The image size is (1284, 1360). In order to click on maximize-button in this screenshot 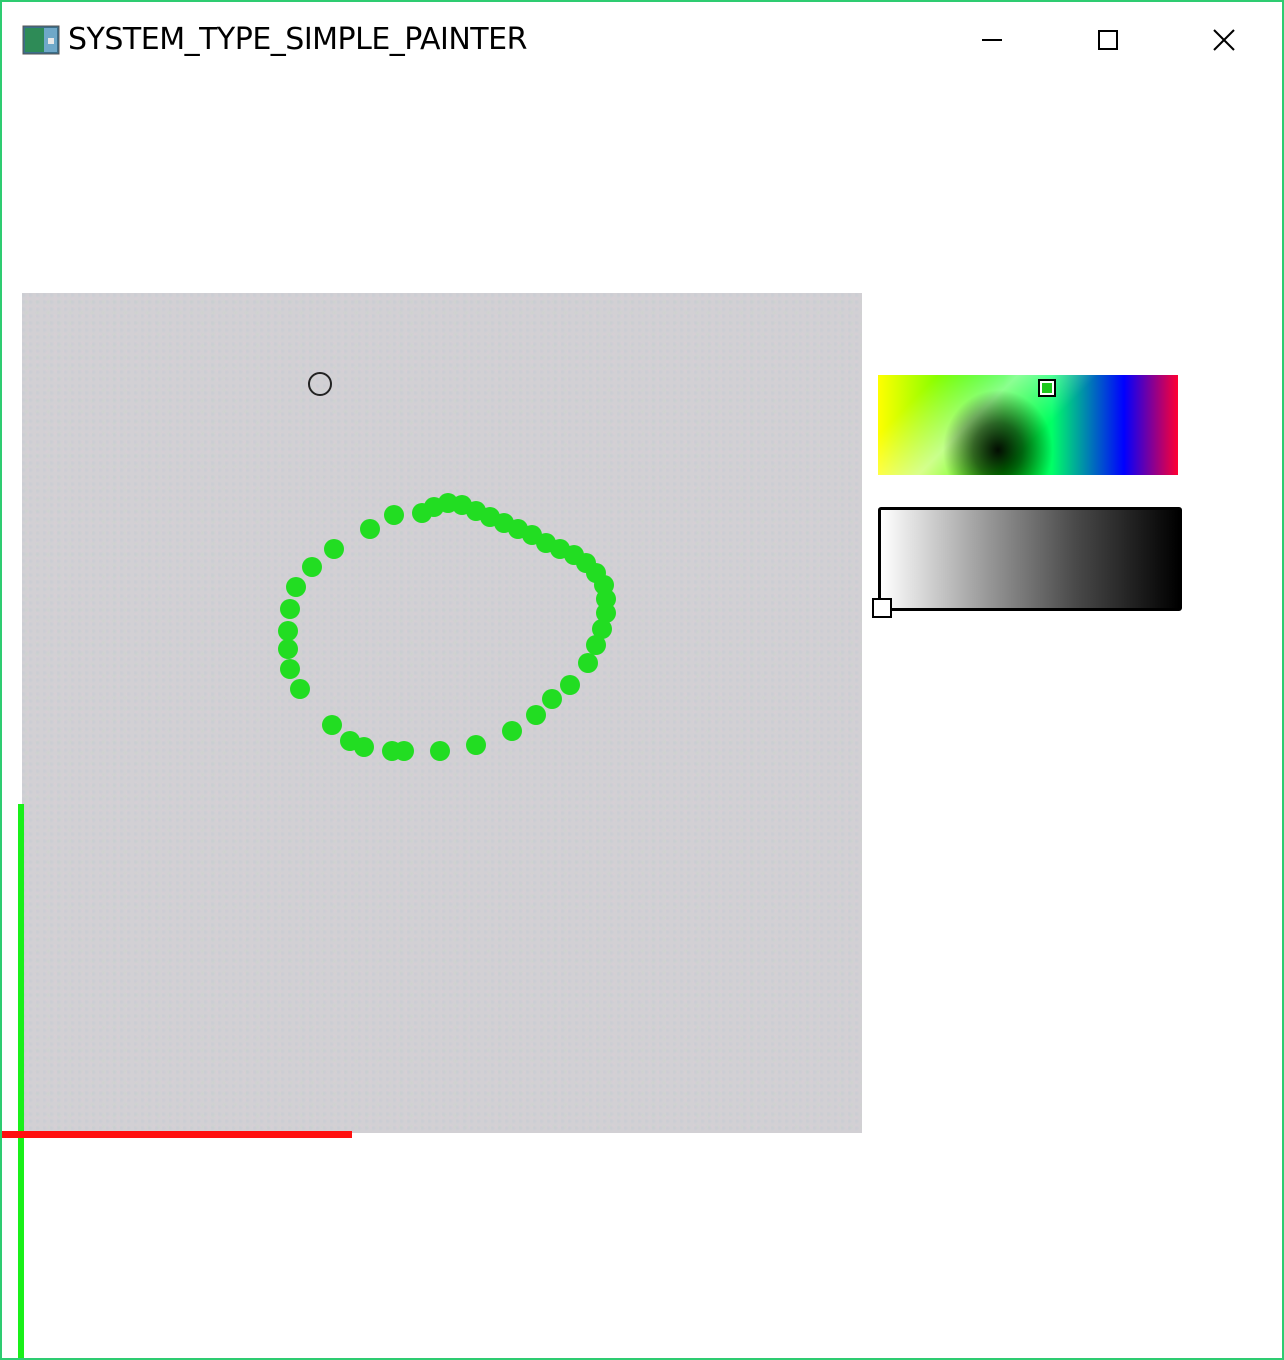, I will do `click(1108, 40)`.